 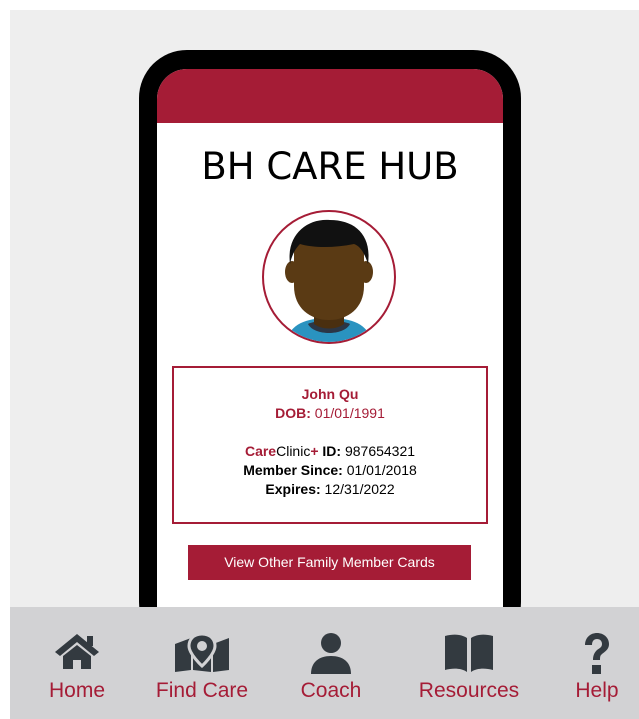 I want to click on id-value: 987654321, so click(x=380, y=451).